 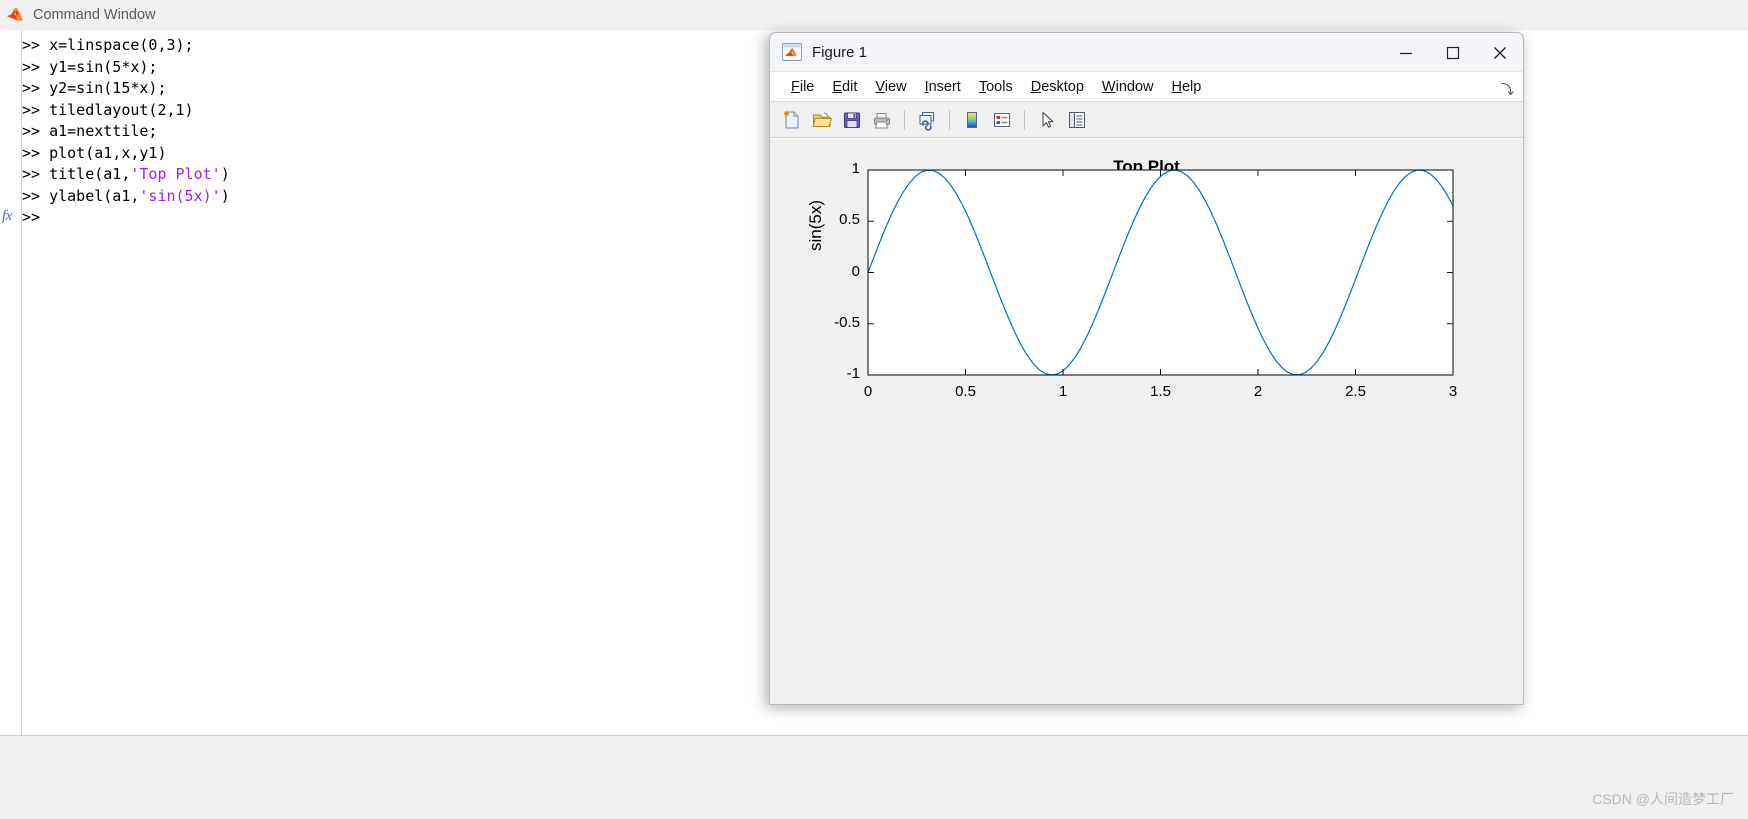 I want to click on figure-window-title: Figure 1, so click(x=840, y=52).